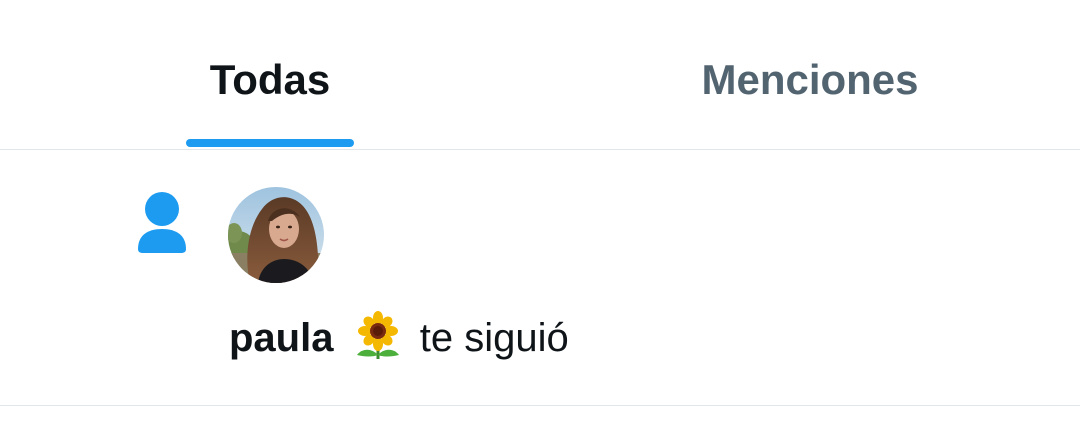  I want to click on user-name: paula, so click(281, 338).